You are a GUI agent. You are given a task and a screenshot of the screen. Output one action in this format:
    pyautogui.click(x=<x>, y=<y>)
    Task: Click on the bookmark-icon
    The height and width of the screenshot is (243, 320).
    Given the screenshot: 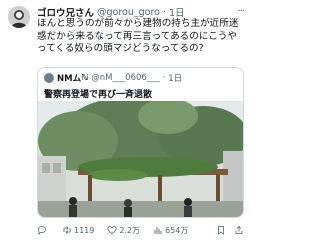 What is the action you would take?
    pyautogui.click(x=221, y=230)
    